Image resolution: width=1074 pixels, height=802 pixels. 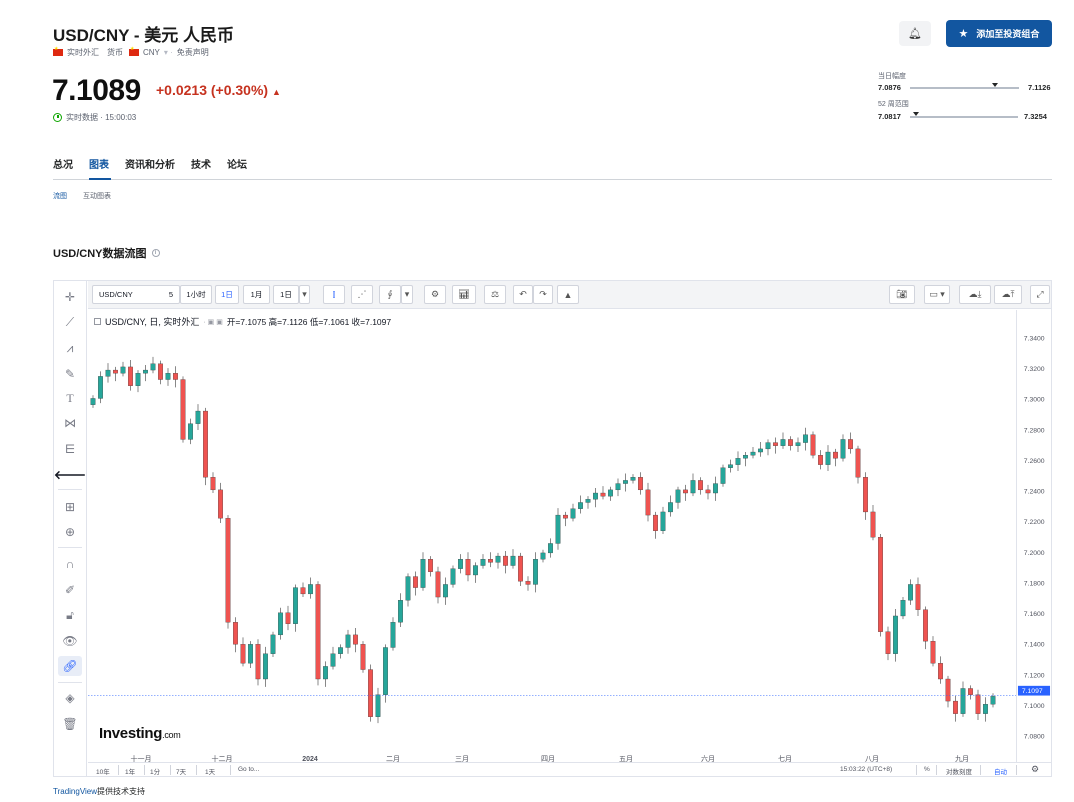 What do you see at coordinates (70, 641) in the screenshot?
I see `eye-icon: 👁︎` at bounding box center [70, 641].